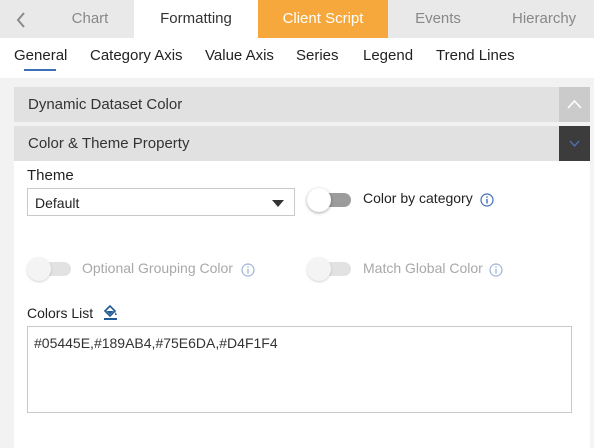 The width and height of the screenshot is (594, 448). I want to click on expand-button, so click(574, 143).